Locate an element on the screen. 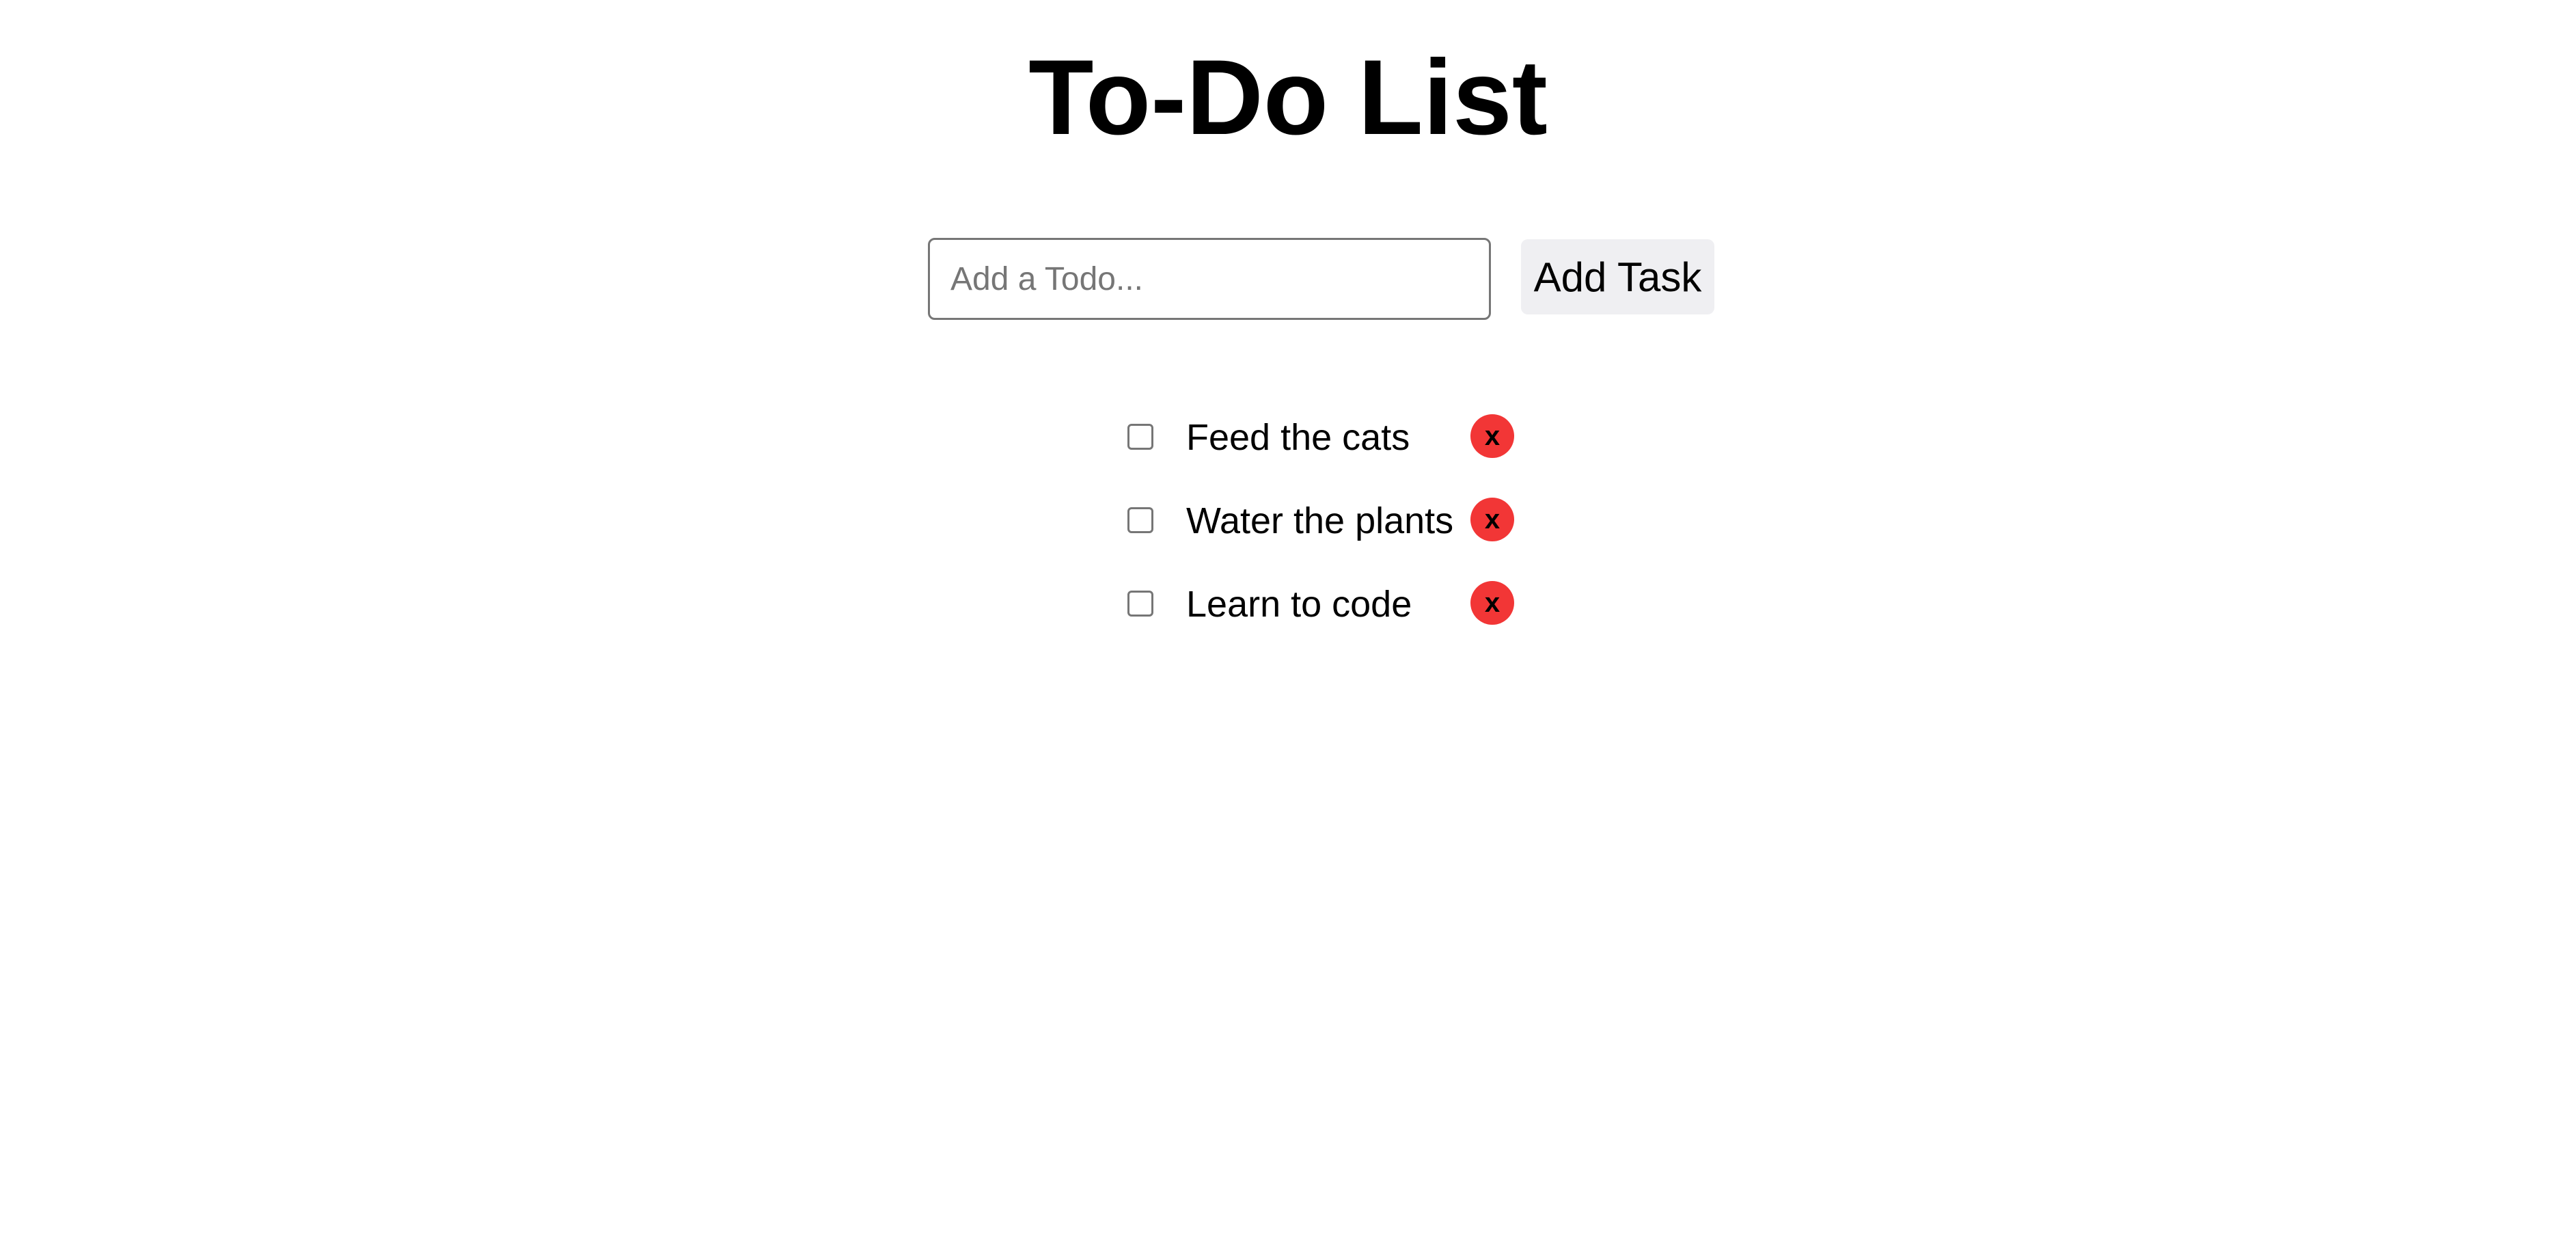 This screenshot has height=1242, width=2576. todo-item: Water the plants x is located at coordinates (1322, 521).